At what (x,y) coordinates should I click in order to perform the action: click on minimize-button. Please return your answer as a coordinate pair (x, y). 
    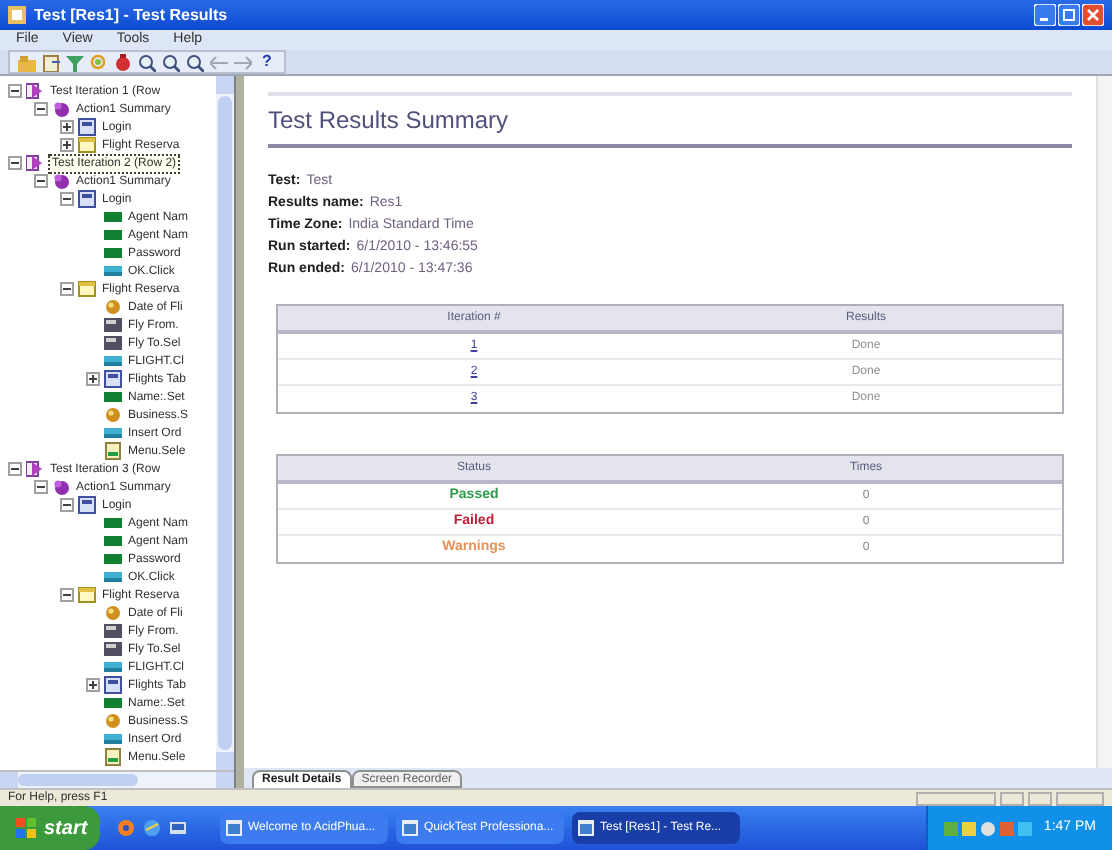
    Looking at the image, I should click on (1045, 15).